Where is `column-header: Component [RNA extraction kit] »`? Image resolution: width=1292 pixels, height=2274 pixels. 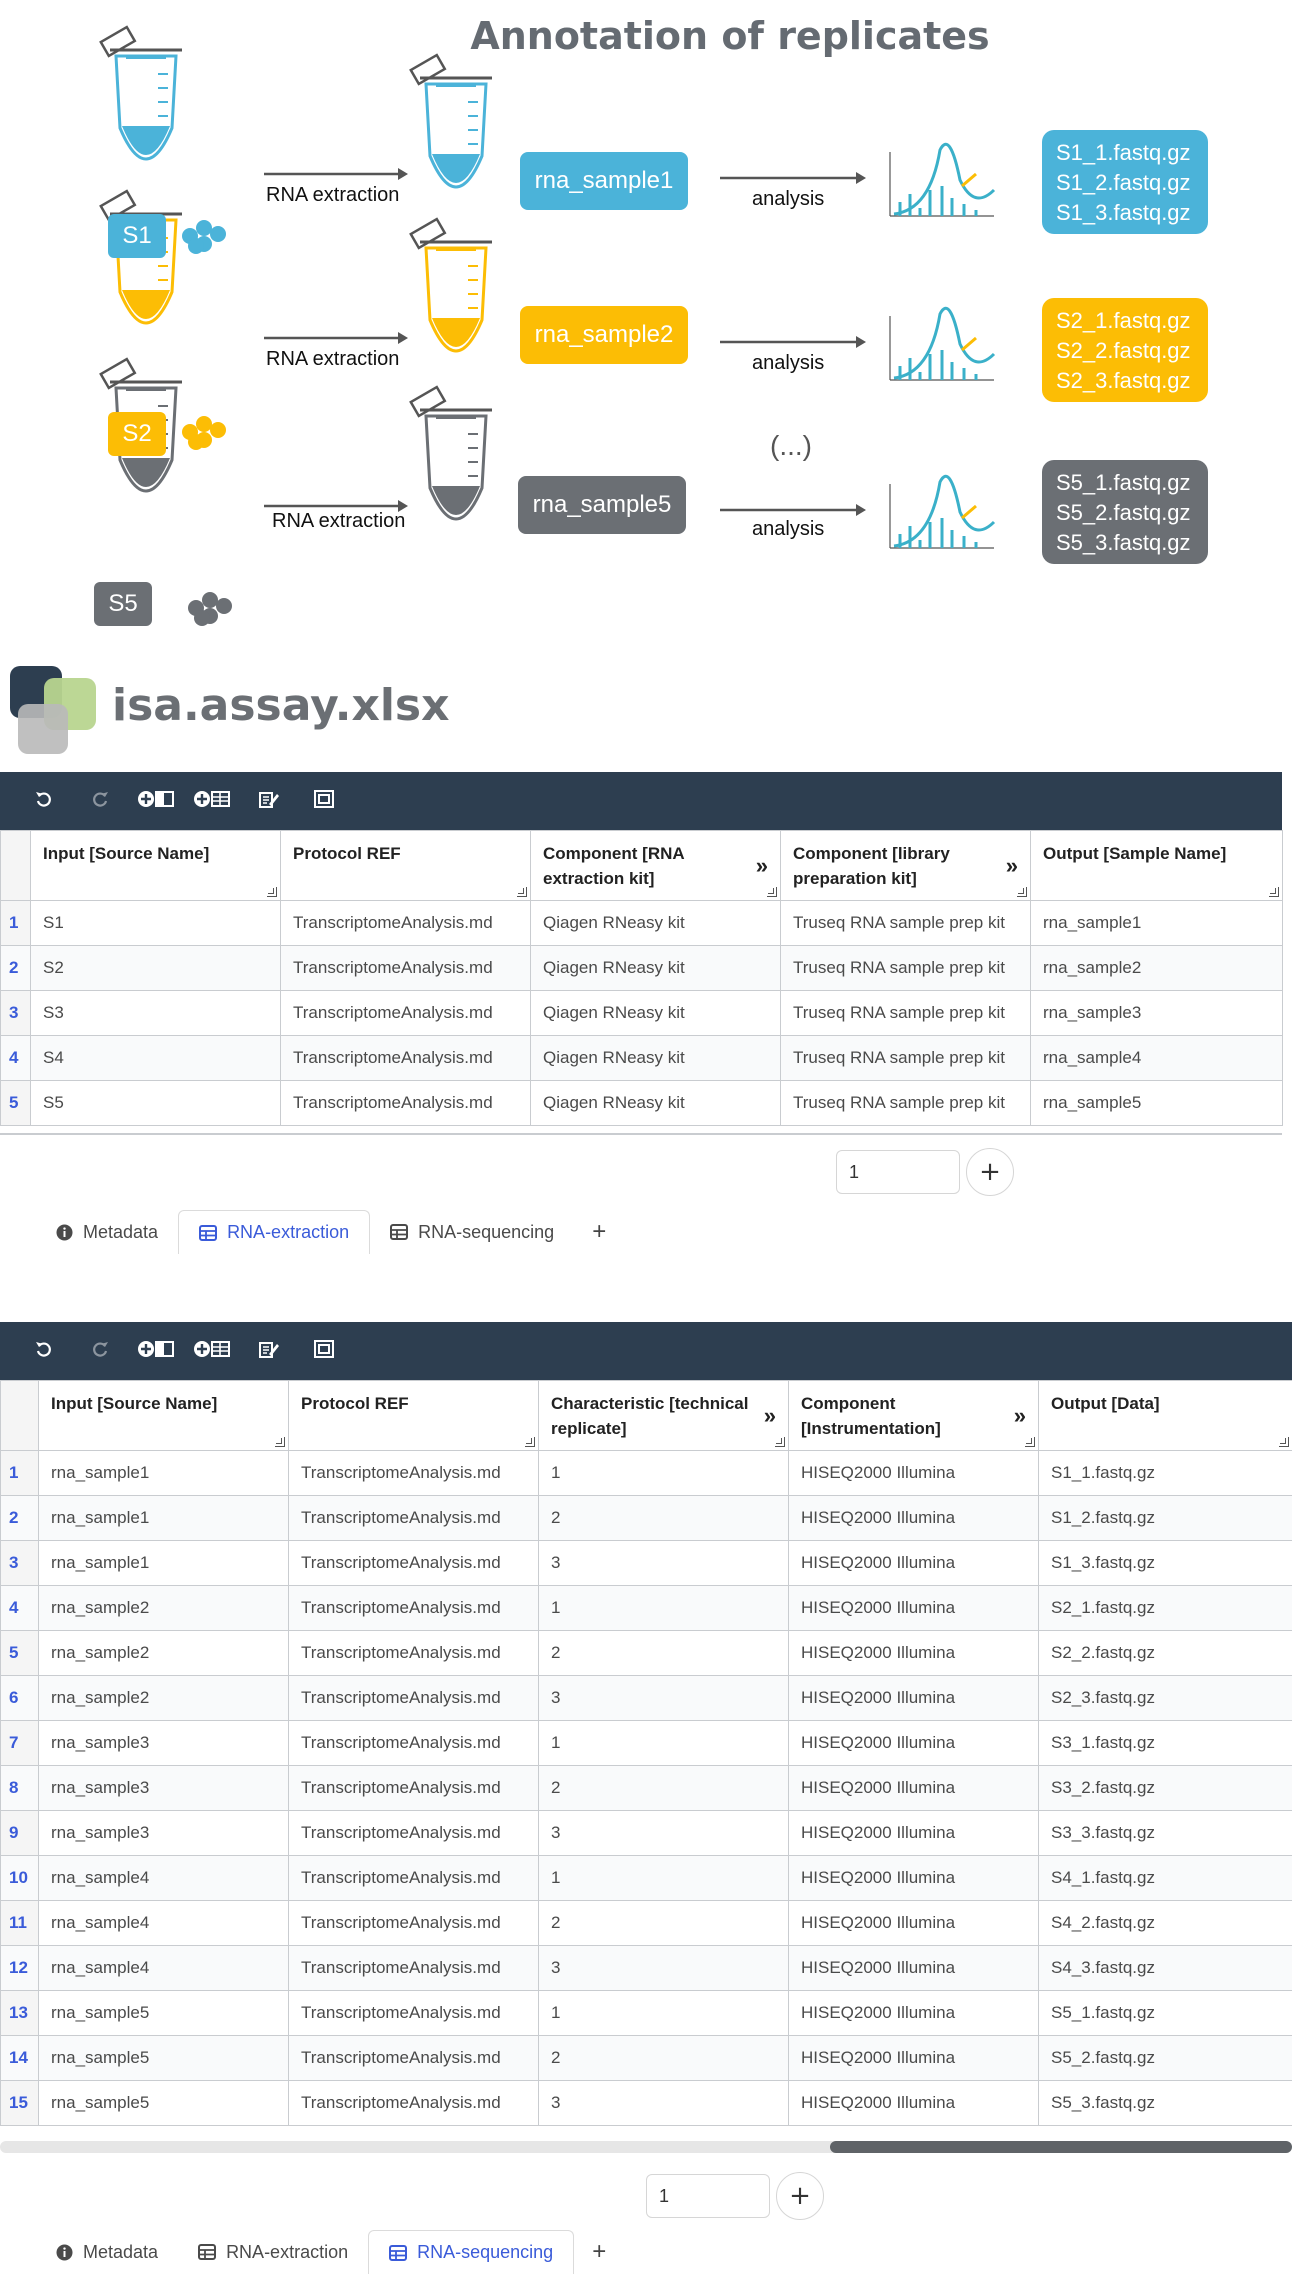 column-header: Component [RNA extraction kit] » is located at coordinates (655, 865).